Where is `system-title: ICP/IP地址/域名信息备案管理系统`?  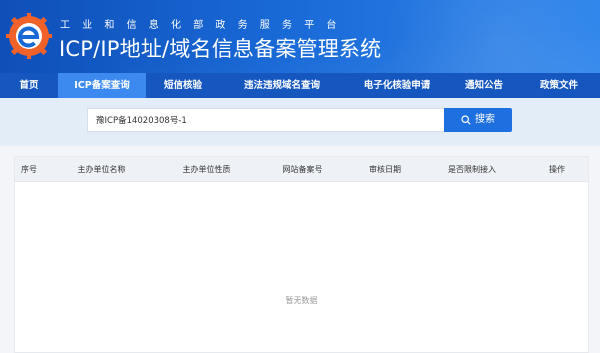 system-title: ICP/IP地址/域名信息备案管理系统 is located at coordinates (220, 49).